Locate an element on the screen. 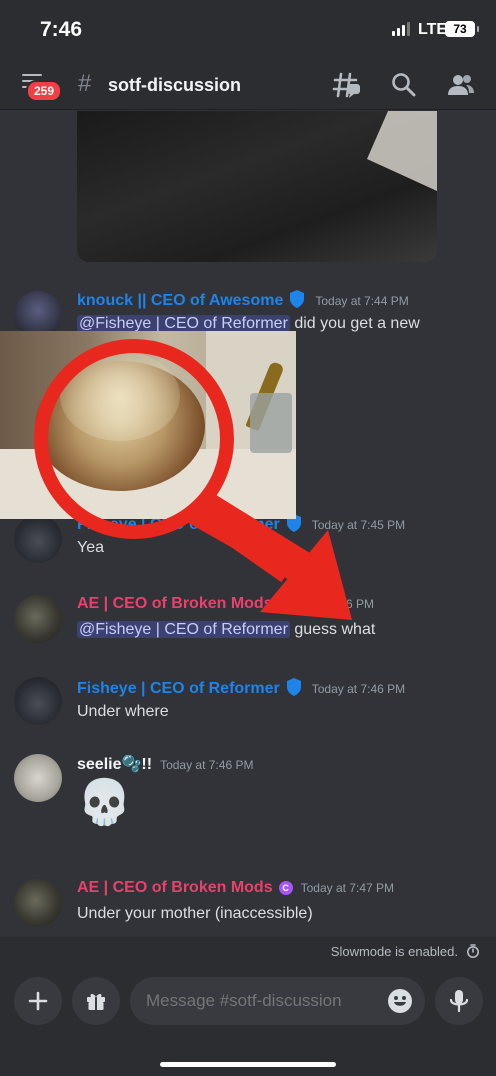  message-author: Fisheye | CEO of Reformer is located at coordinates (178, 688).